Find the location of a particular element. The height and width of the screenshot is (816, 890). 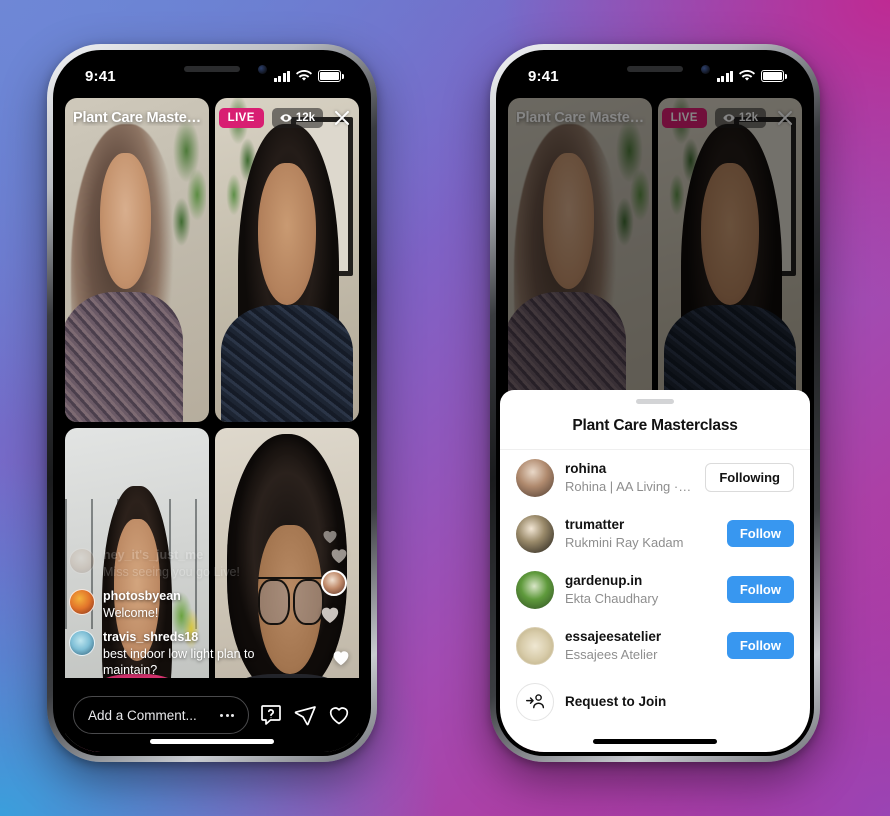

participant-username: gardenup.in is located at coordinates (604, 580).